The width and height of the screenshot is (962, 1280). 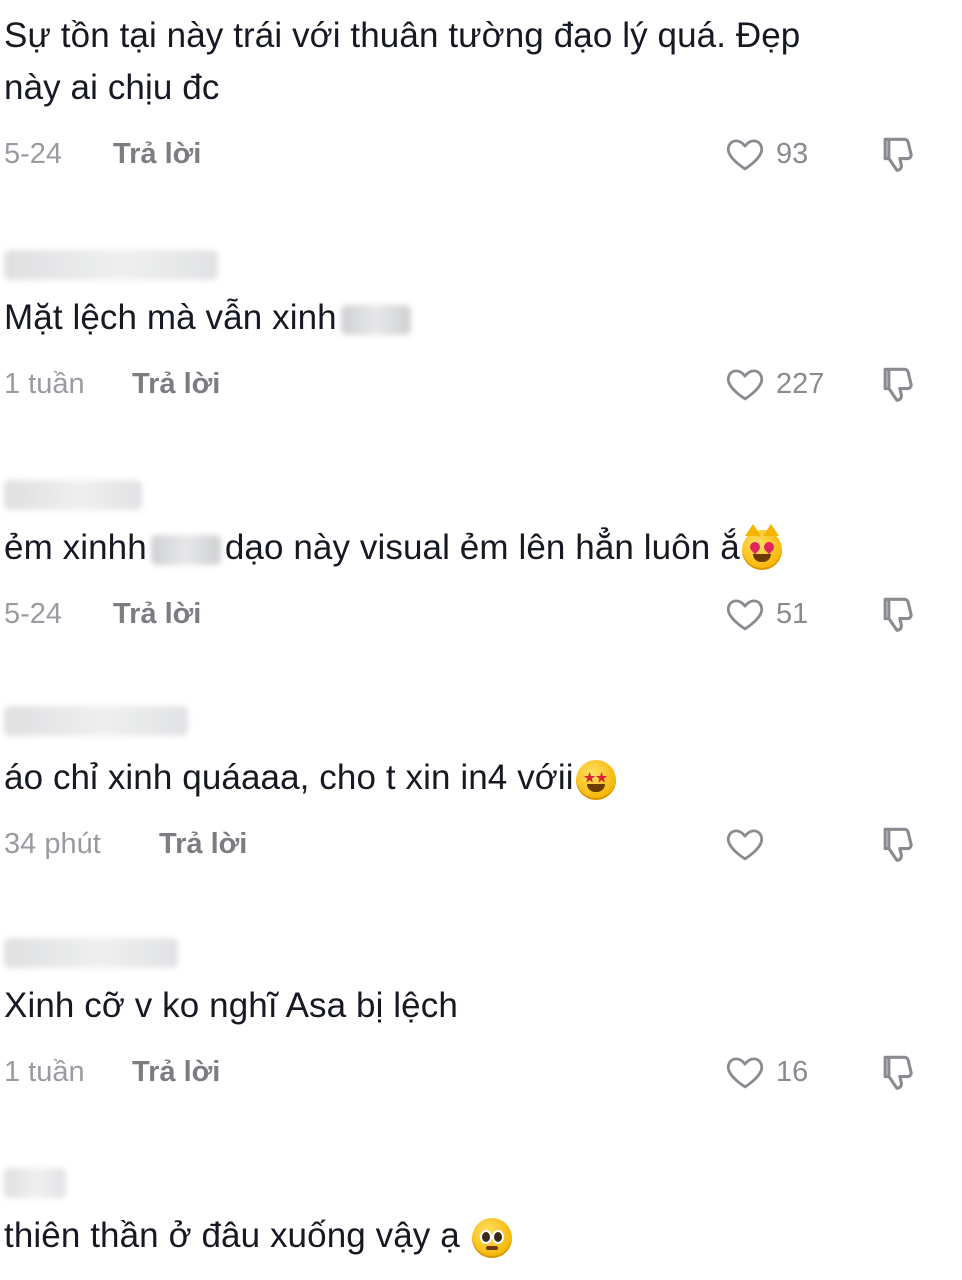 I want to click on pleading-face-emoji, so click(x=491, y=1237).